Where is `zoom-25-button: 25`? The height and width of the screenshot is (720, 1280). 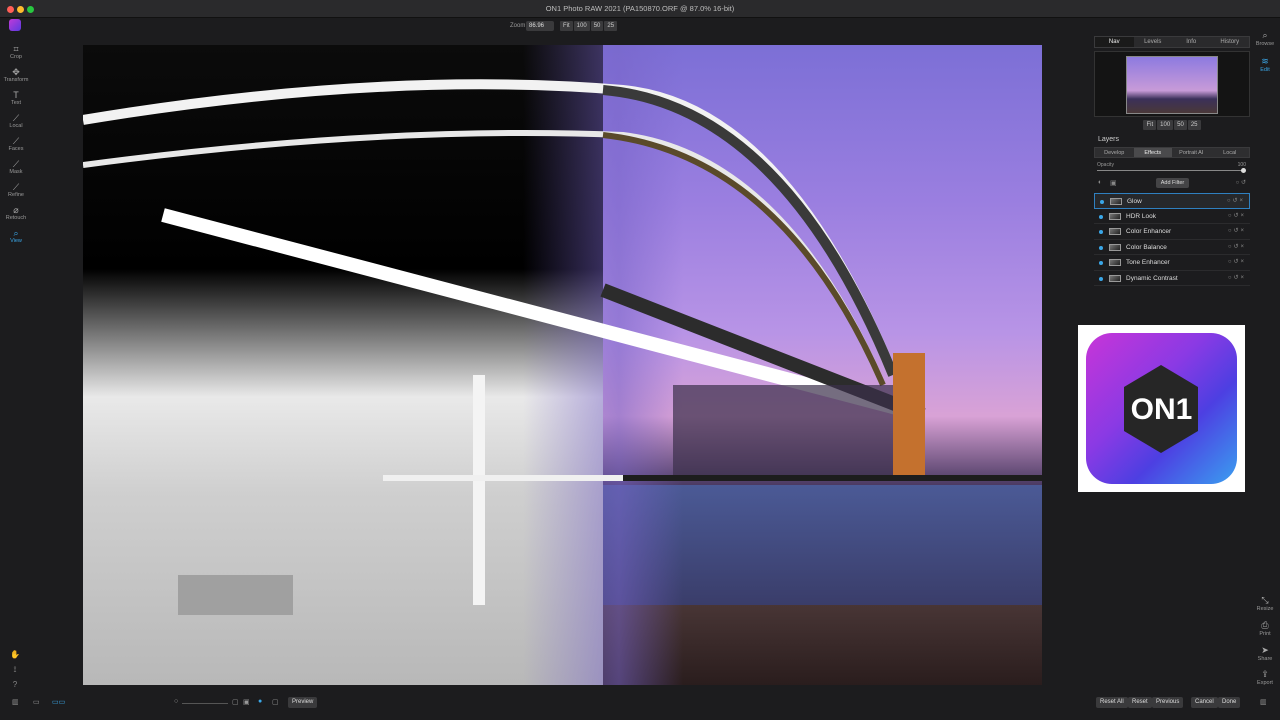
zoom-25-button: 25 is located at coordinates (611, 26).